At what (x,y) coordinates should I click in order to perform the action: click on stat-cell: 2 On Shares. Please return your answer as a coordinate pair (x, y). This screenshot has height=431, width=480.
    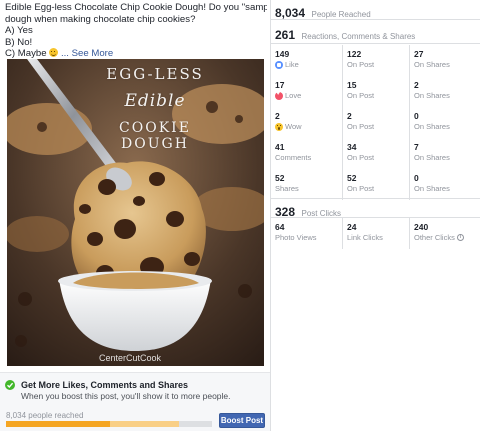
    Looking at the image, I should click on (443, 91).